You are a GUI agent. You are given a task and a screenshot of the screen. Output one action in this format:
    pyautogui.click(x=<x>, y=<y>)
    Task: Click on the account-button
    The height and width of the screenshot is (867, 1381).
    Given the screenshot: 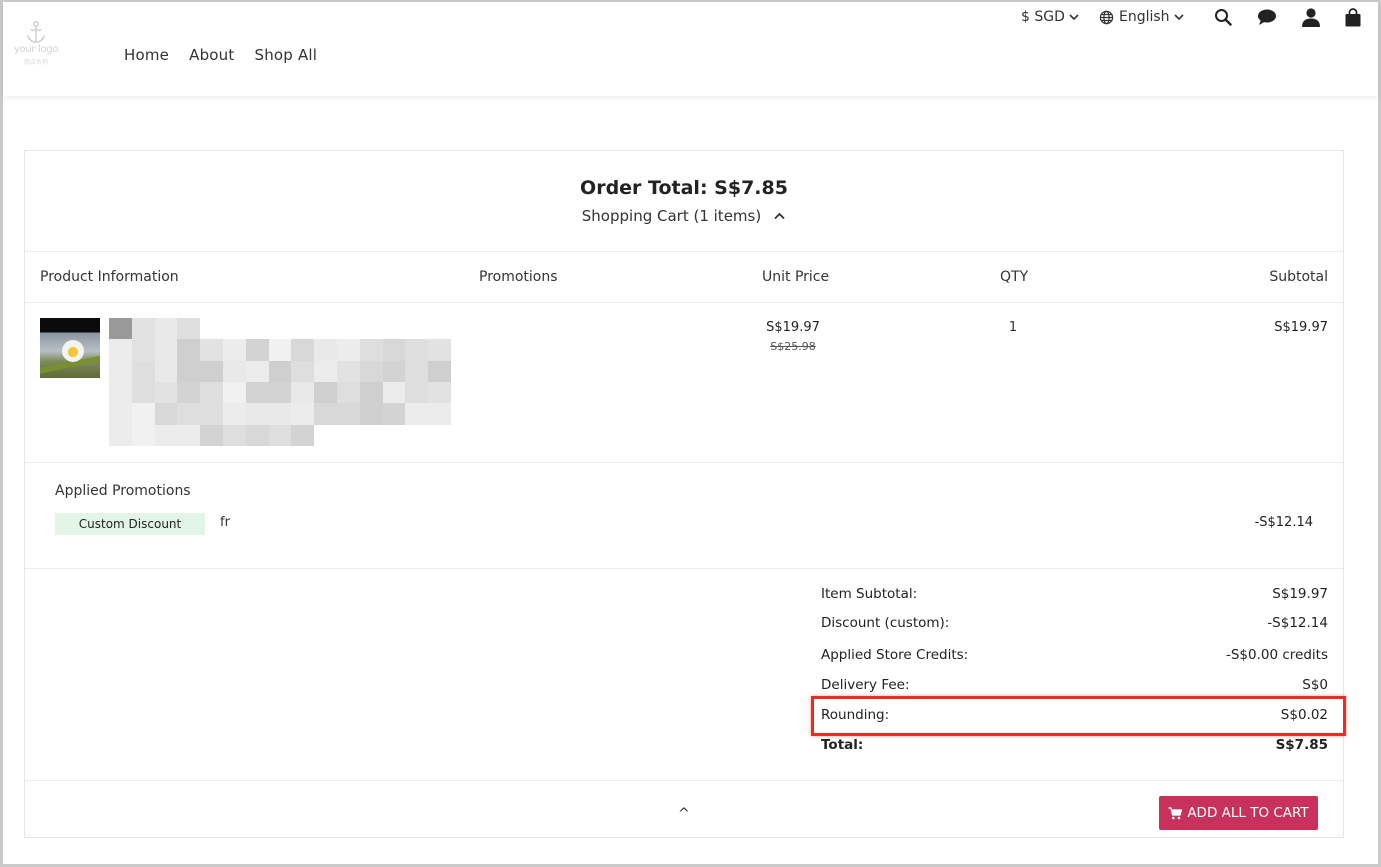 What is the action you would take?
    pyautogui.click(x=1311, y=17)
    